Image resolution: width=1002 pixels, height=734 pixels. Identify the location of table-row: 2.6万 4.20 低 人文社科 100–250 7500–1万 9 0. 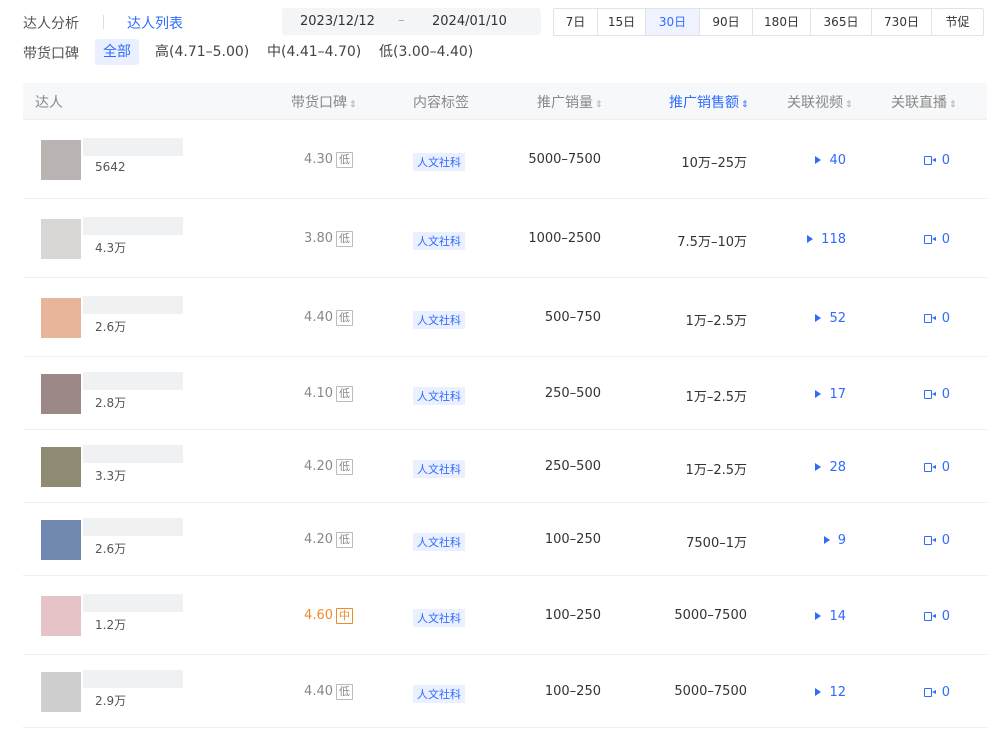
(505, 539).